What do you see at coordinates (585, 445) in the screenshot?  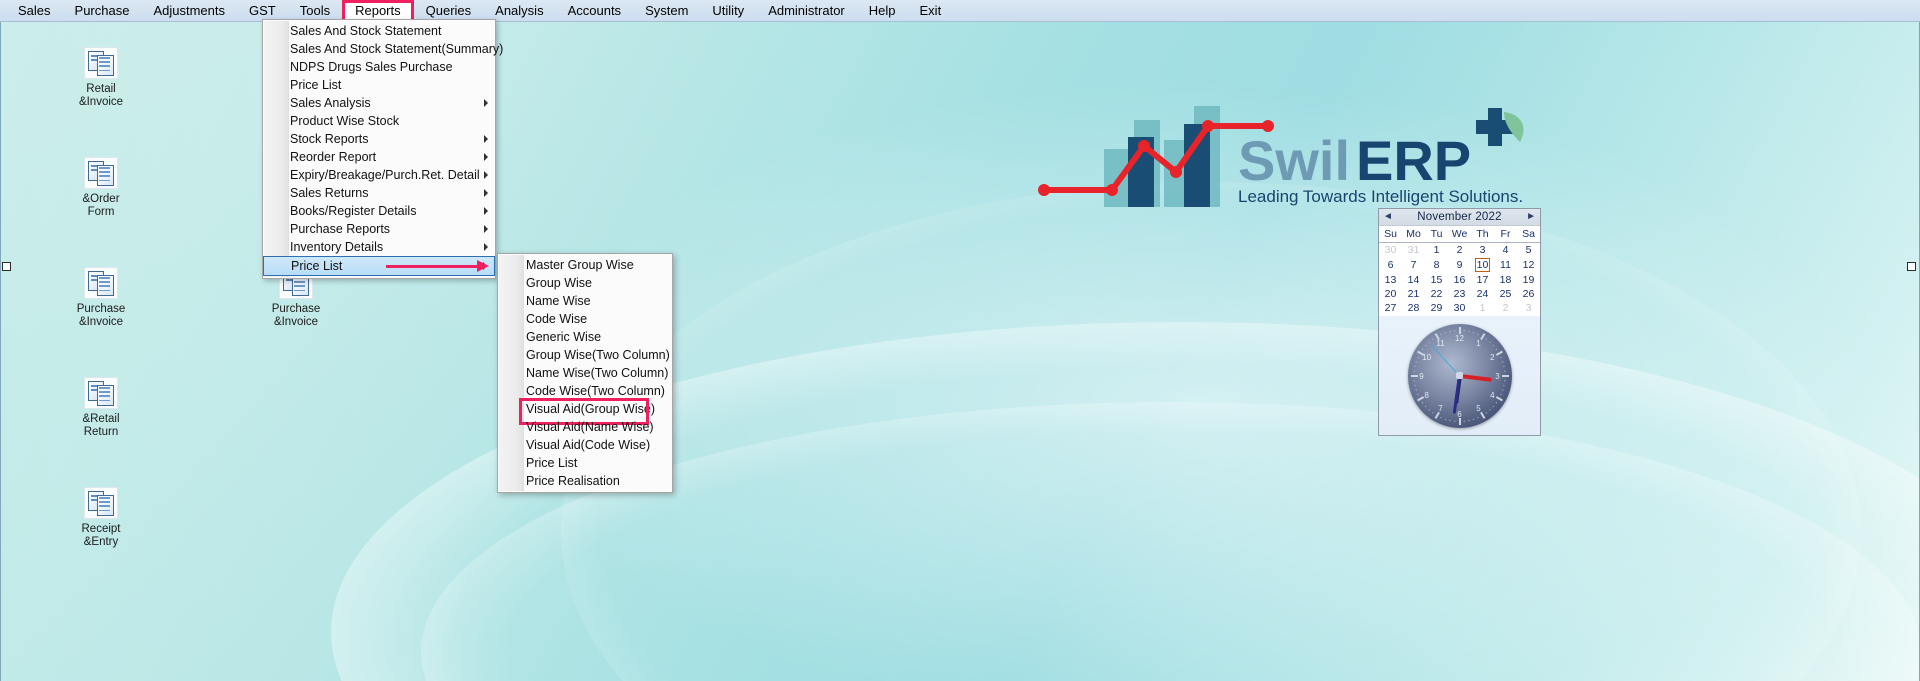 I see `price-list-submenu-item: Visual Aid(Code Wise)` at bounding box center [585, 445].